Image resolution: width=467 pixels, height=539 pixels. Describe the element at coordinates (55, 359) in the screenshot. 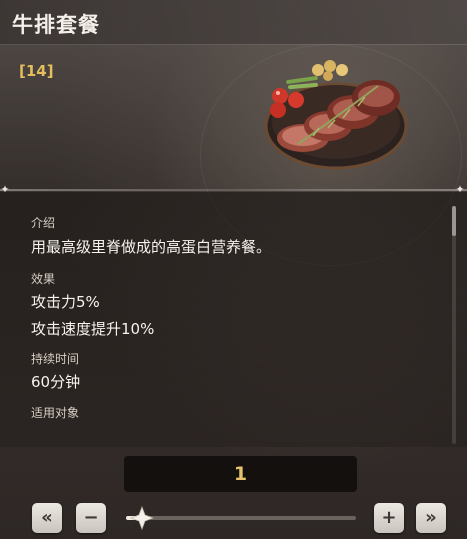

I see `duration-label: 持续时间` at that location.